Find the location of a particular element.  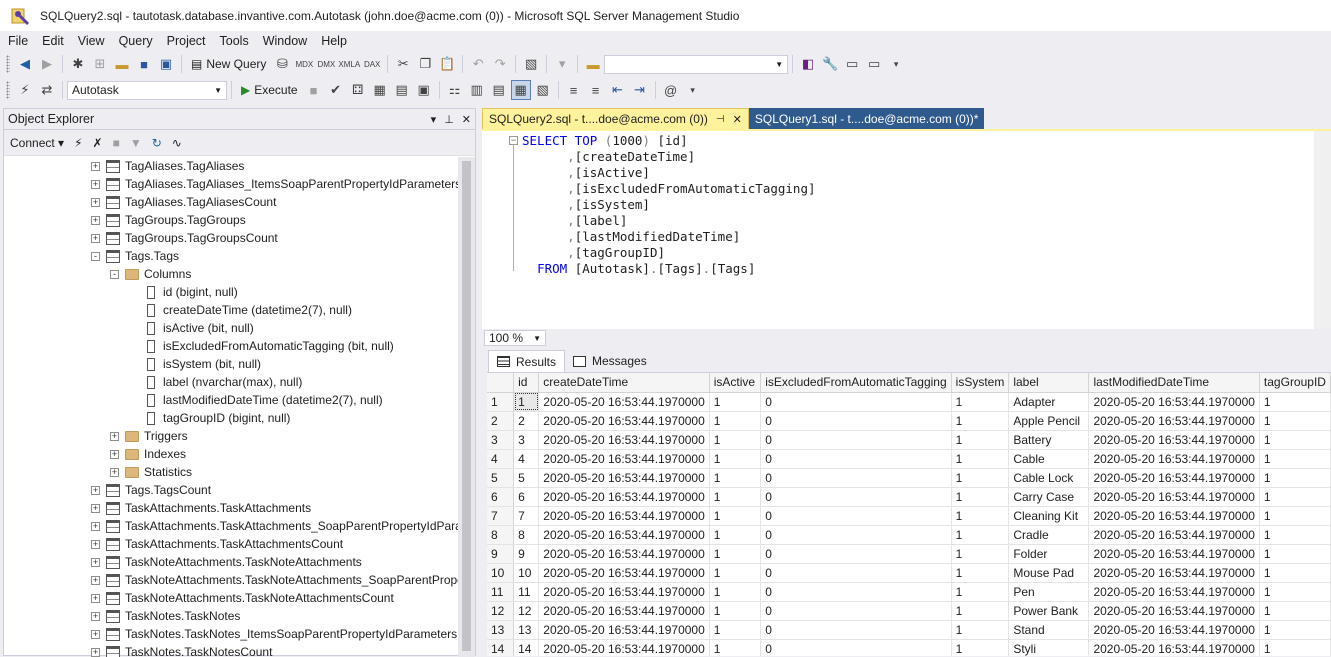

grid-cell: Apple Pencil is located at coordinates (1049, 420).